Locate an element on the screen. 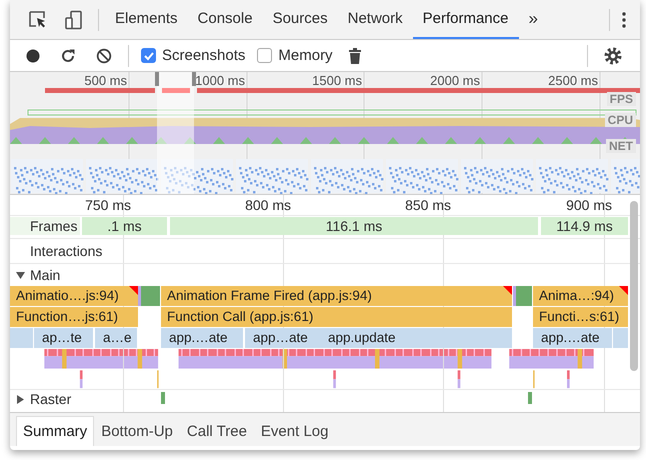 The width and height of the screenshot is (646, 460). selection-window is located at coordinates (175, 133).